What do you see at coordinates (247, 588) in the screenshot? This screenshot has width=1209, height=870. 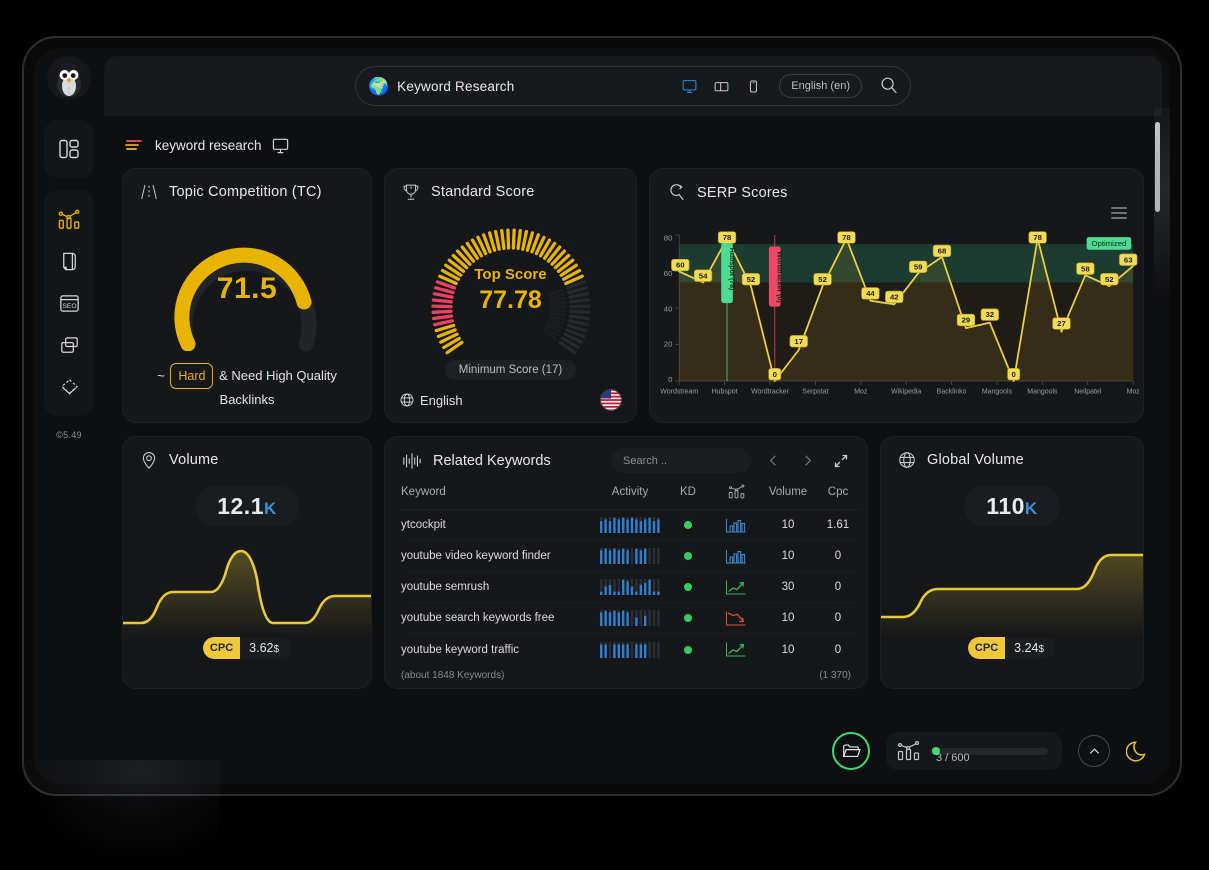 I see `volume-sparkline` at bounding box center [247, 588].